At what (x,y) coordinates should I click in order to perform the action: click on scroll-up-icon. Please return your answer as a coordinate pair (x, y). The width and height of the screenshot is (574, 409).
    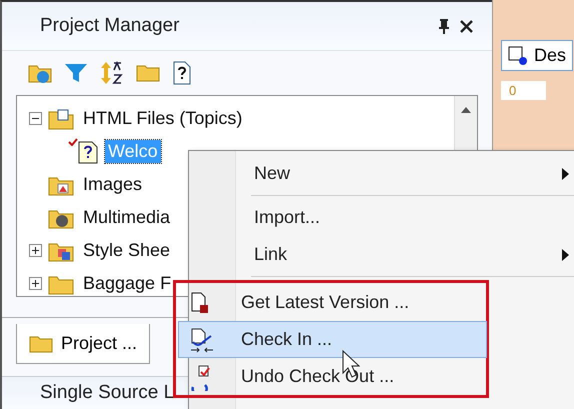
    Looking at the image, I should click on (466, 110).